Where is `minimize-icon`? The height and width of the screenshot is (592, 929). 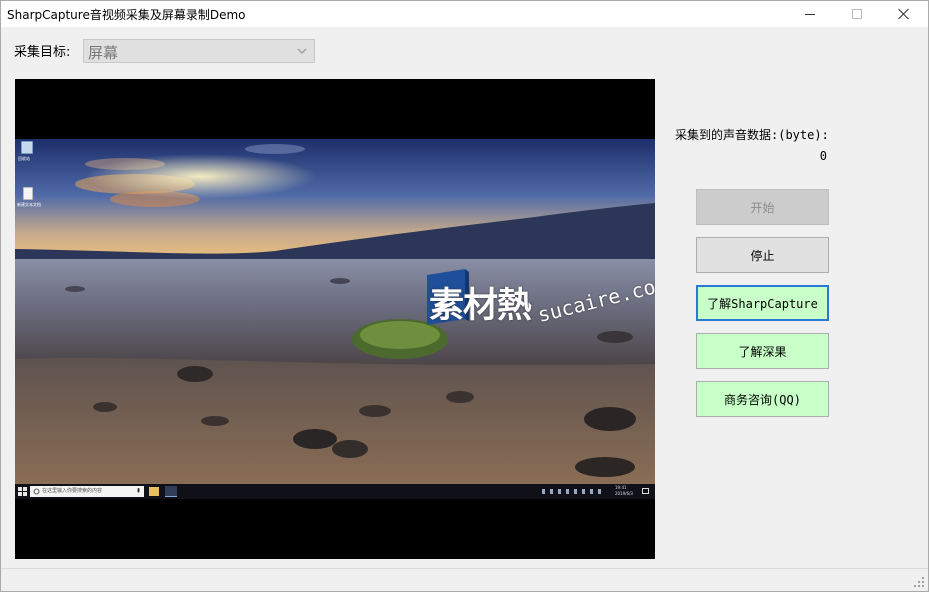
minimize-icon is located at coordinates (810, 14).